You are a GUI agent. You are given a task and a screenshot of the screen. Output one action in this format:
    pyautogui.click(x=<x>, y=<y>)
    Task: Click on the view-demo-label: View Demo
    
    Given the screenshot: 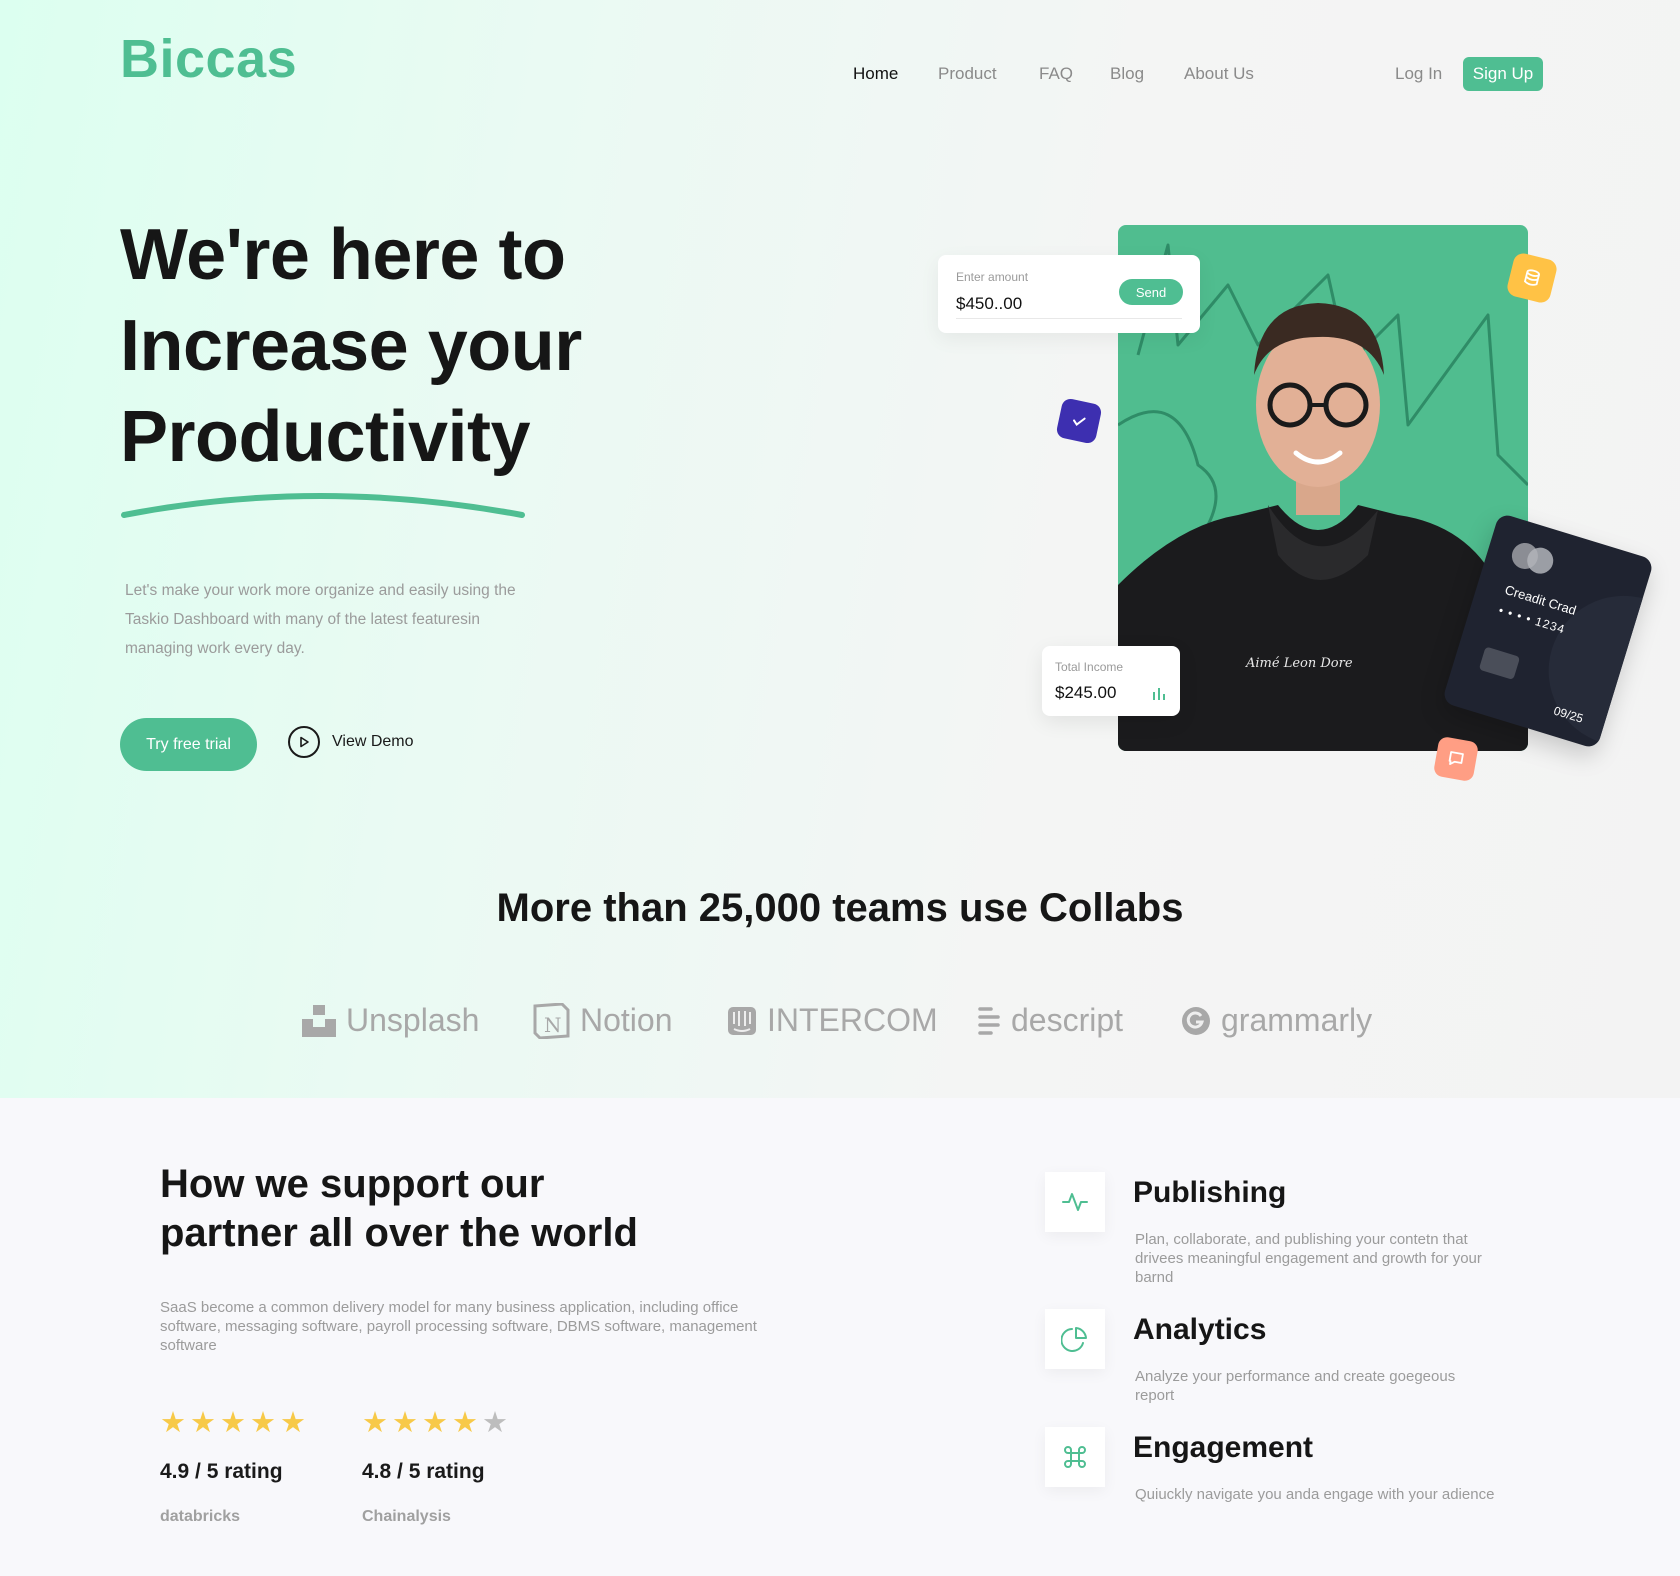 What is the action you would take?
    pyautogui.click(x=373, y=741)
    